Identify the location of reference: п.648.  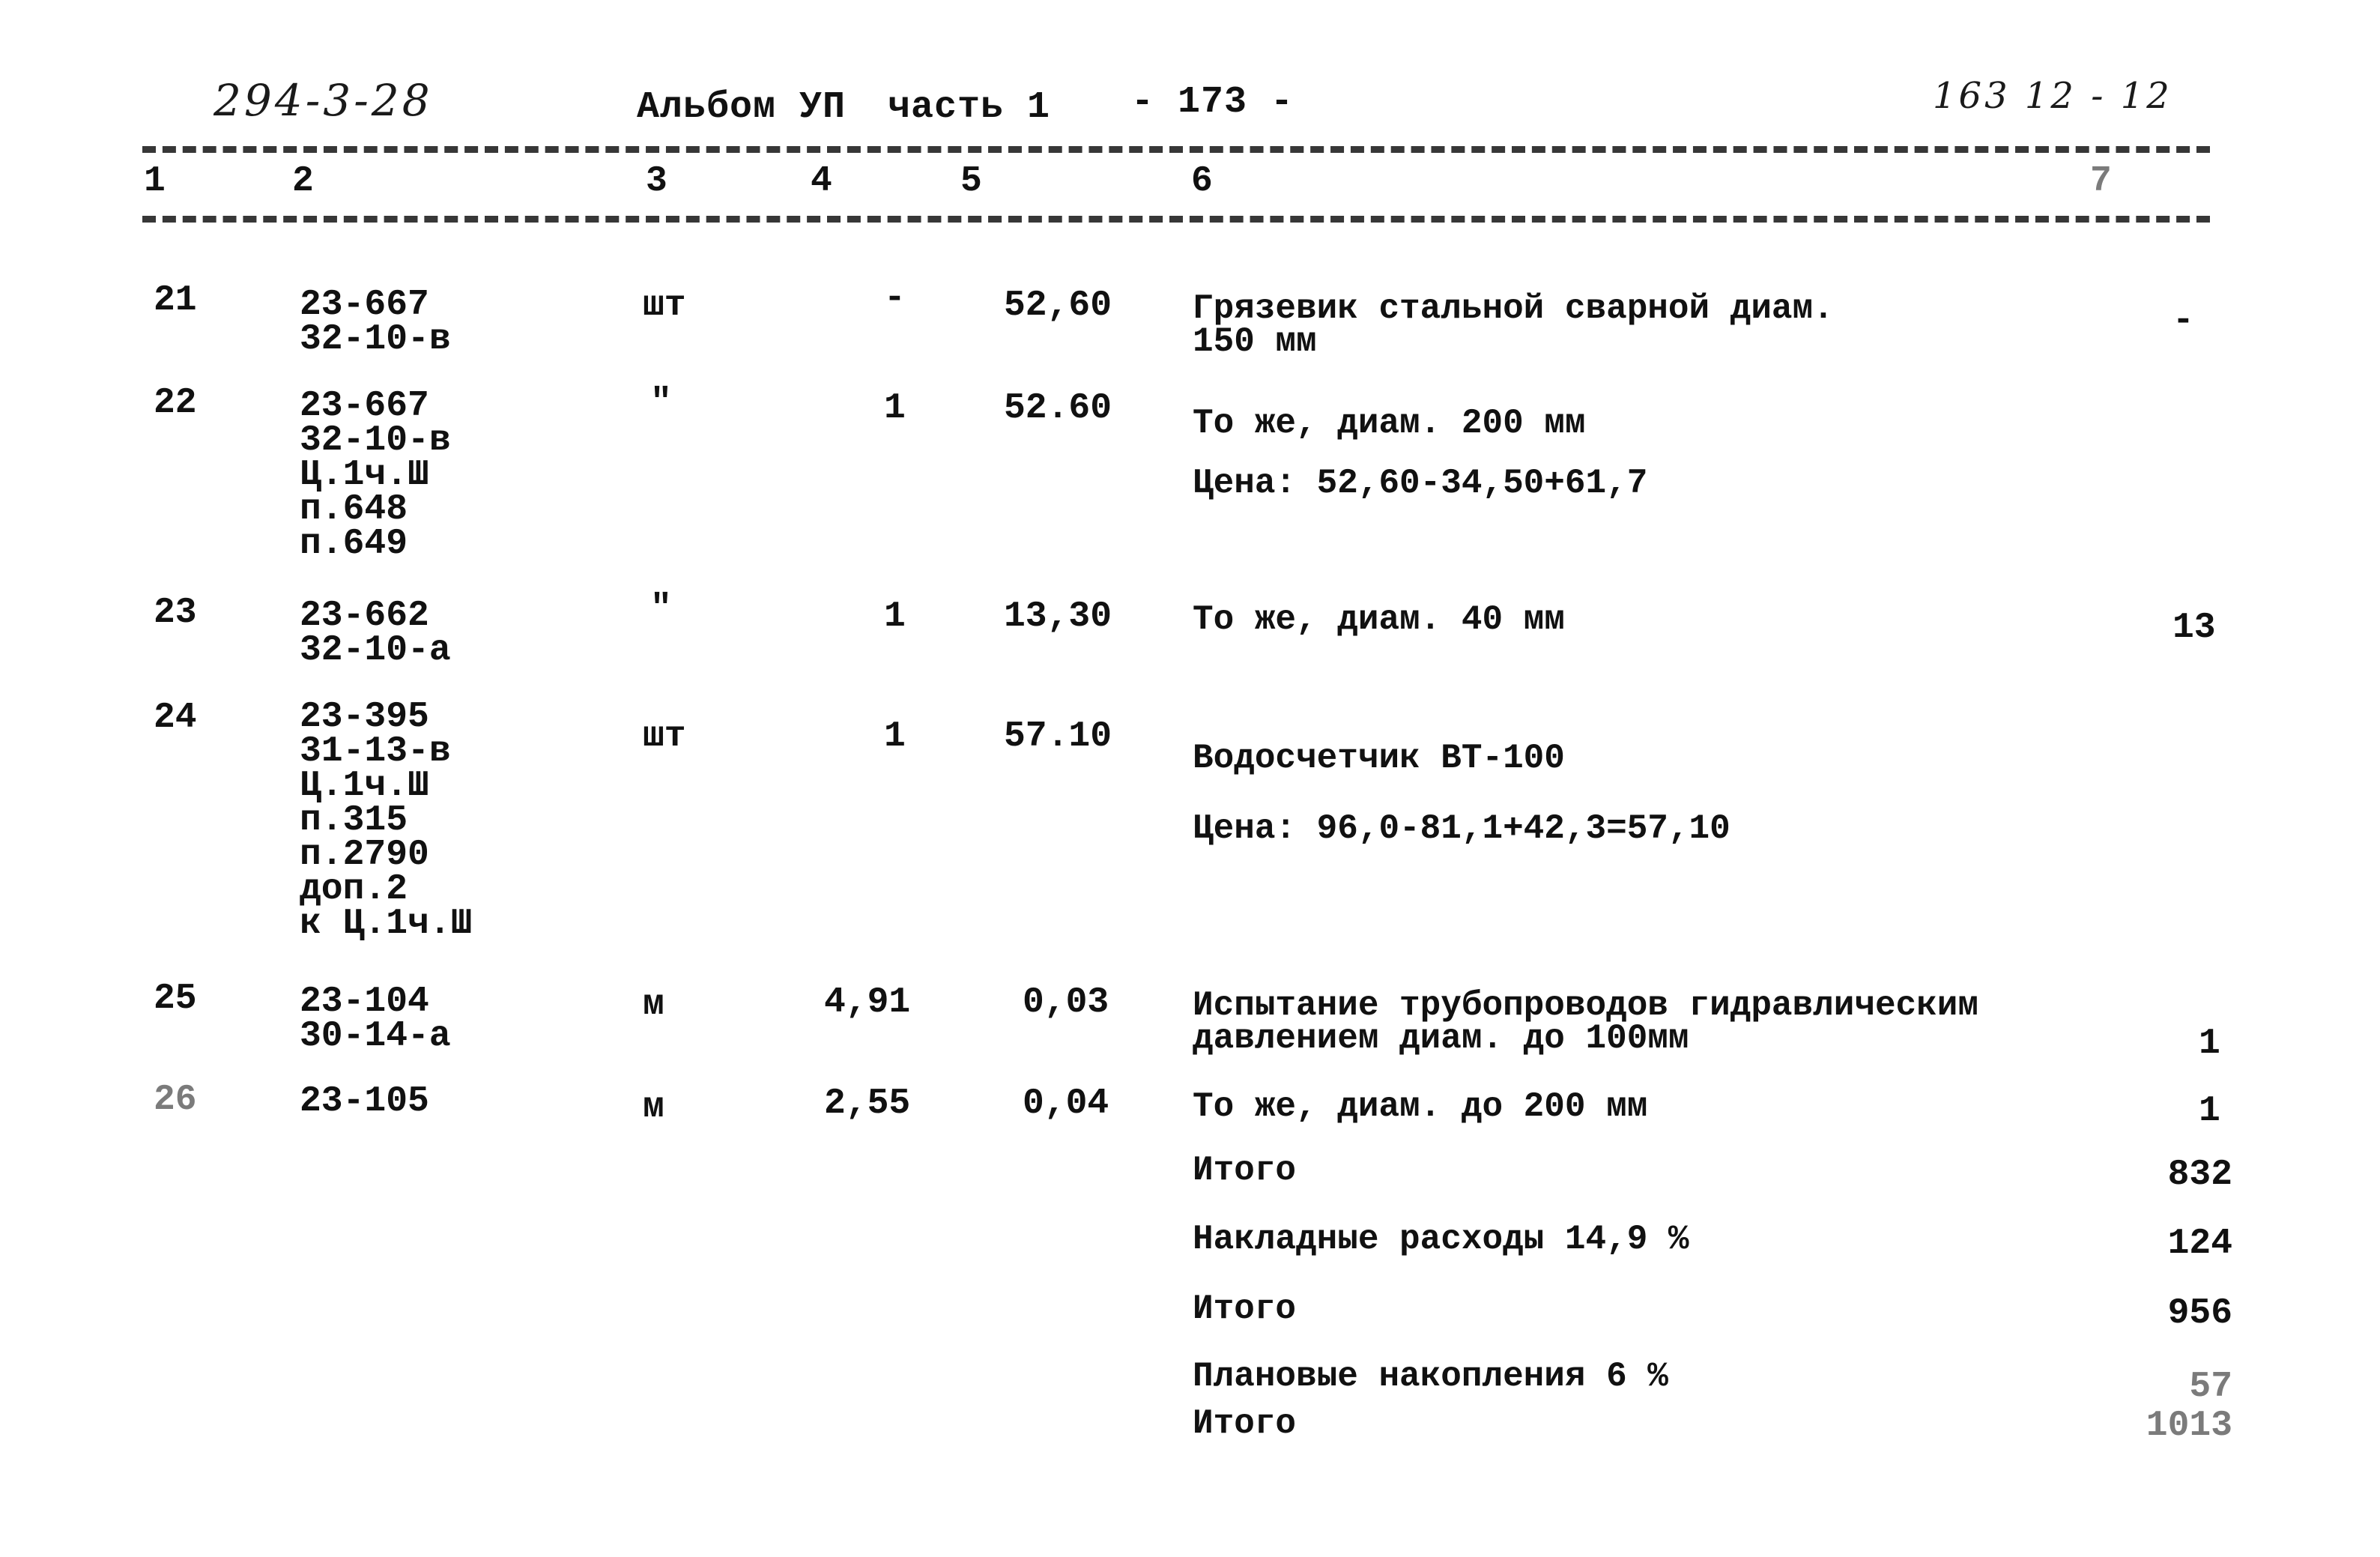
(354, 510).